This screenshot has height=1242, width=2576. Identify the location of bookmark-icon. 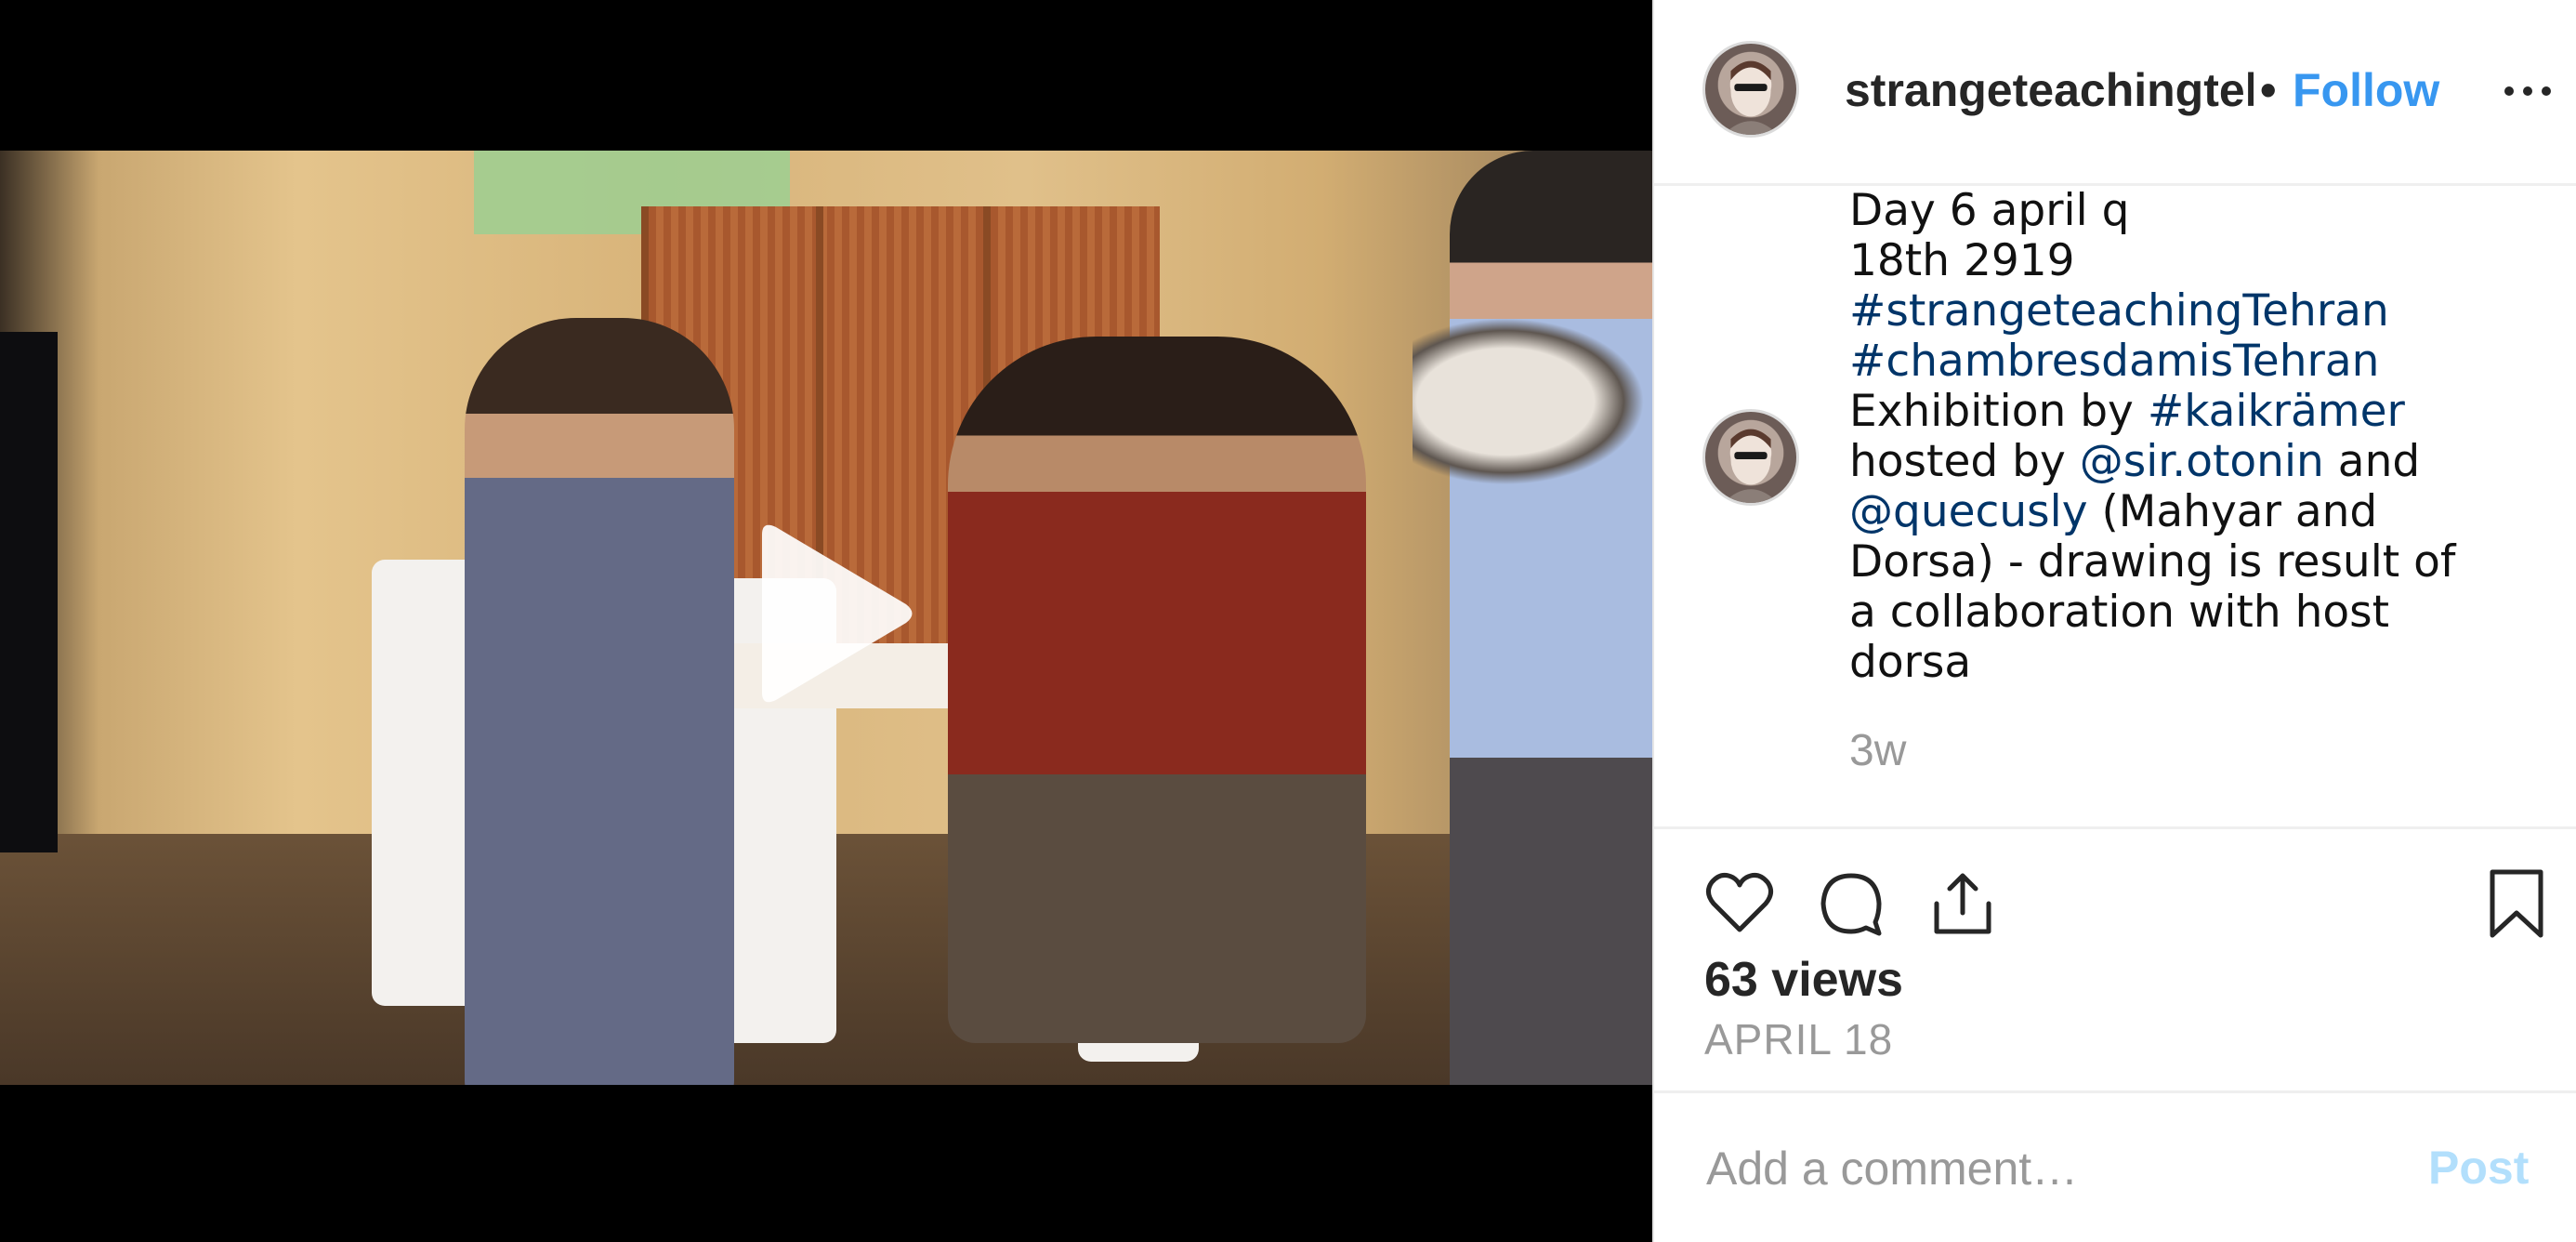
(2516, 903).